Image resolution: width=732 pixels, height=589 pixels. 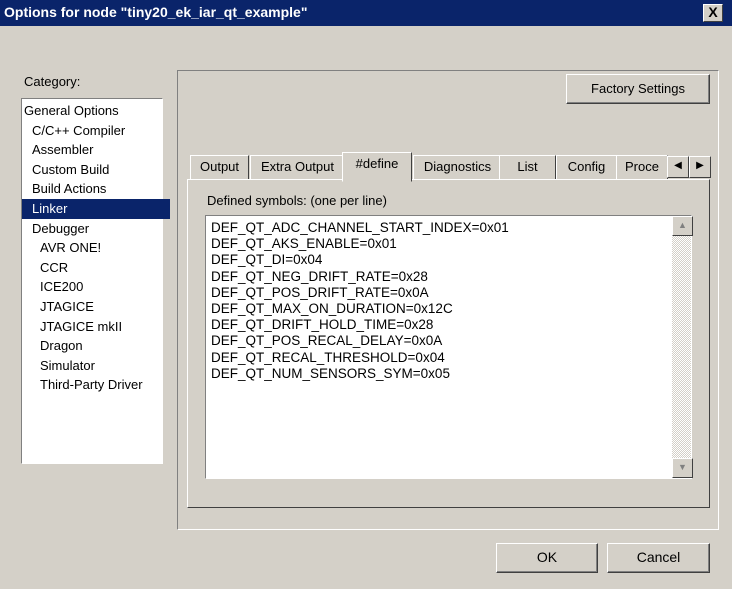 I want to click on scroll-up-button: ▲, so click(x=682, y=226).